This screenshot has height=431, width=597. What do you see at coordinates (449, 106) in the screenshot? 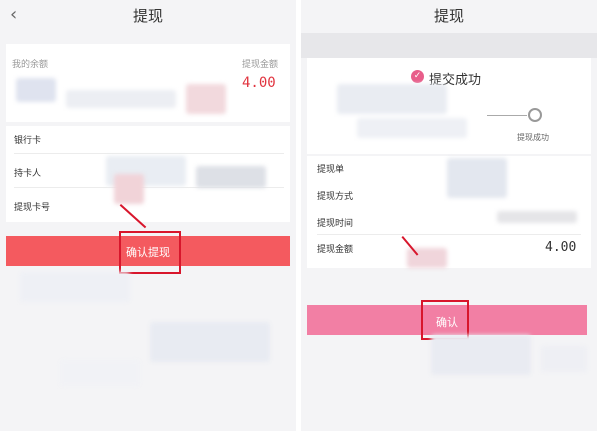
I see `success-card: ✓ 提交成功 提现成功` at bounding box center [449, 106].